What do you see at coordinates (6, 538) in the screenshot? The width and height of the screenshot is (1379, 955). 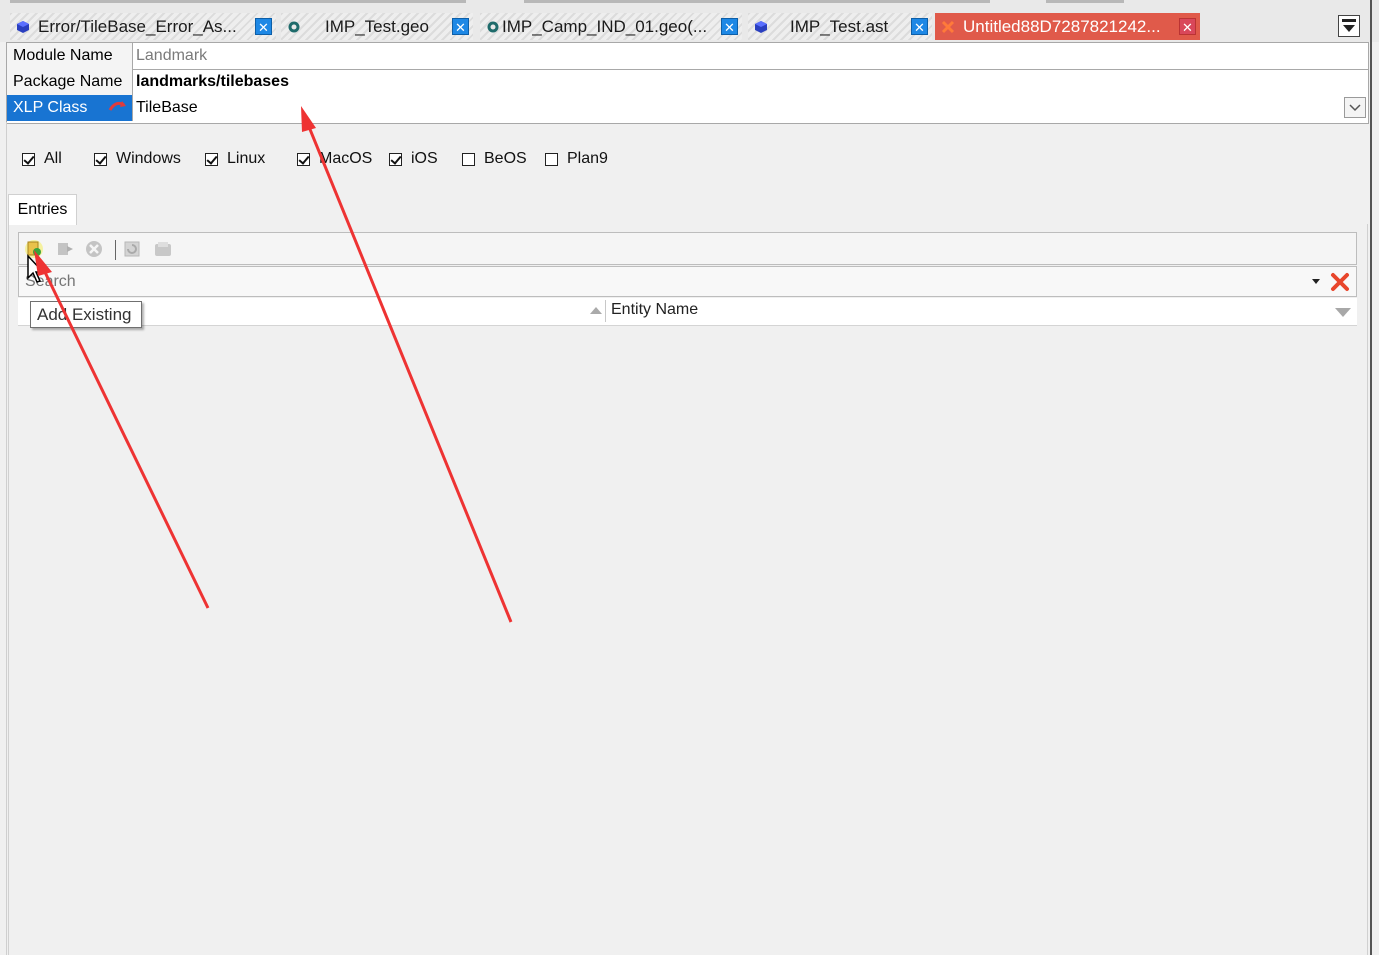 I see `window-left-border` at bounding box center [6, 538].